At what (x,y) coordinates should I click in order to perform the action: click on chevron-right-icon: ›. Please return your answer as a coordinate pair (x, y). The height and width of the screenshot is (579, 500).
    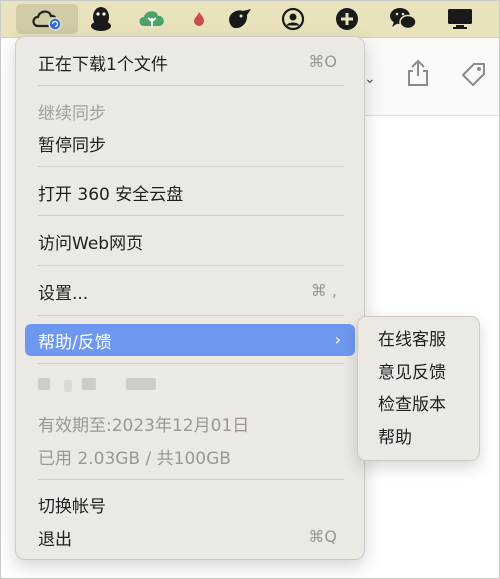
    Looking at the image, I should click on (337, 339).